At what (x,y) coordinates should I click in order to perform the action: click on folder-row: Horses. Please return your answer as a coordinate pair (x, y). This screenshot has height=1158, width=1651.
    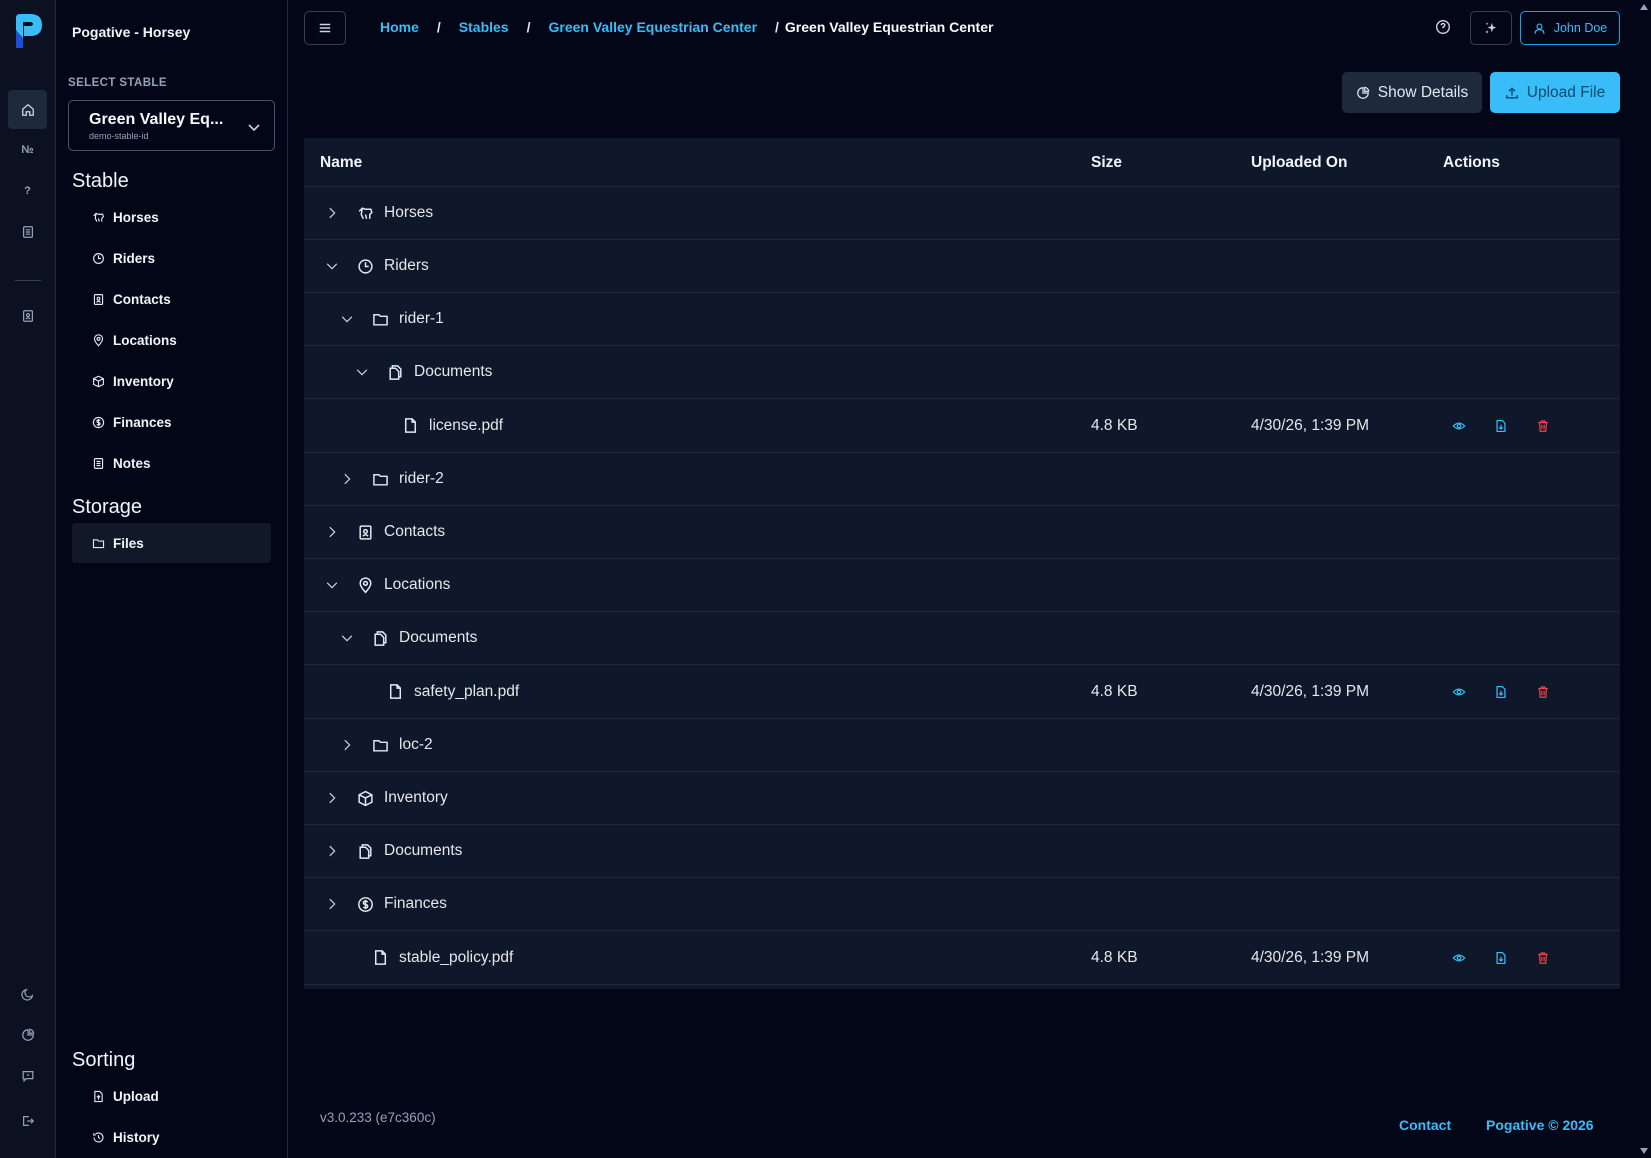
    Looking at the image, I should click on (962, 213).